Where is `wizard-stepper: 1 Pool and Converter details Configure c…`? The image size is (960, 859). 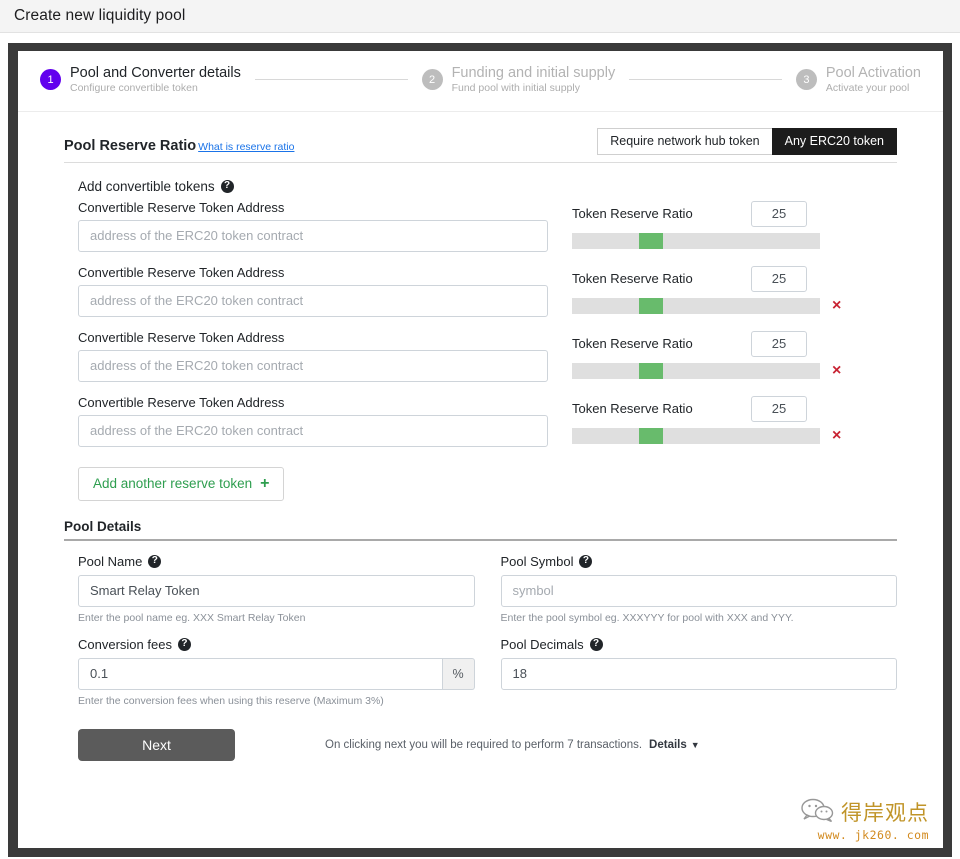
wizard-stepper: 1 Pool and Converter details Configure c… is located at coordinates (480, 81).